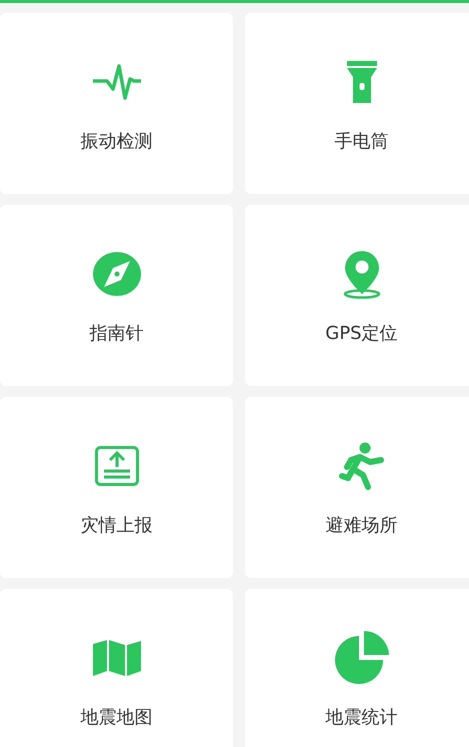 This screenshot has width=469, height=747. Describe the element at coordinates (116, 487) in the screenshot. I see `feature-tile: 灾情上报` at that location.